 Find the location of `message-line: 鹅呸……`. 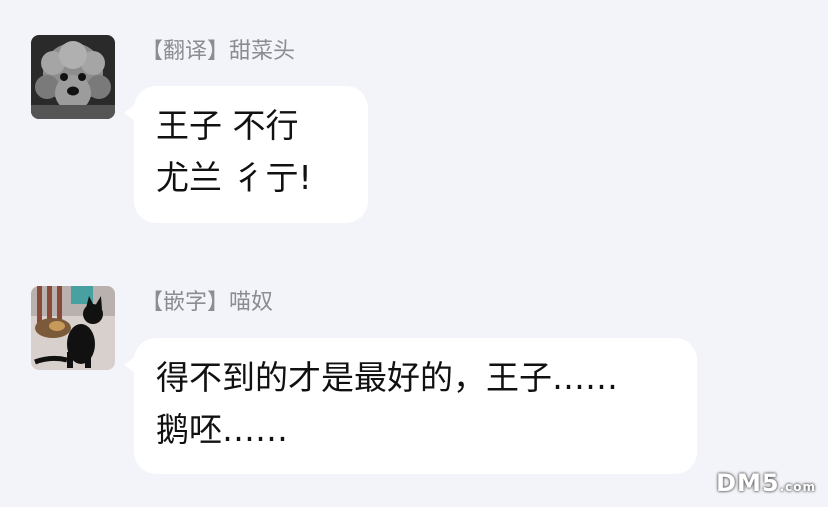

message-line: 鹅呸…… is located at coordinates (222, 429).